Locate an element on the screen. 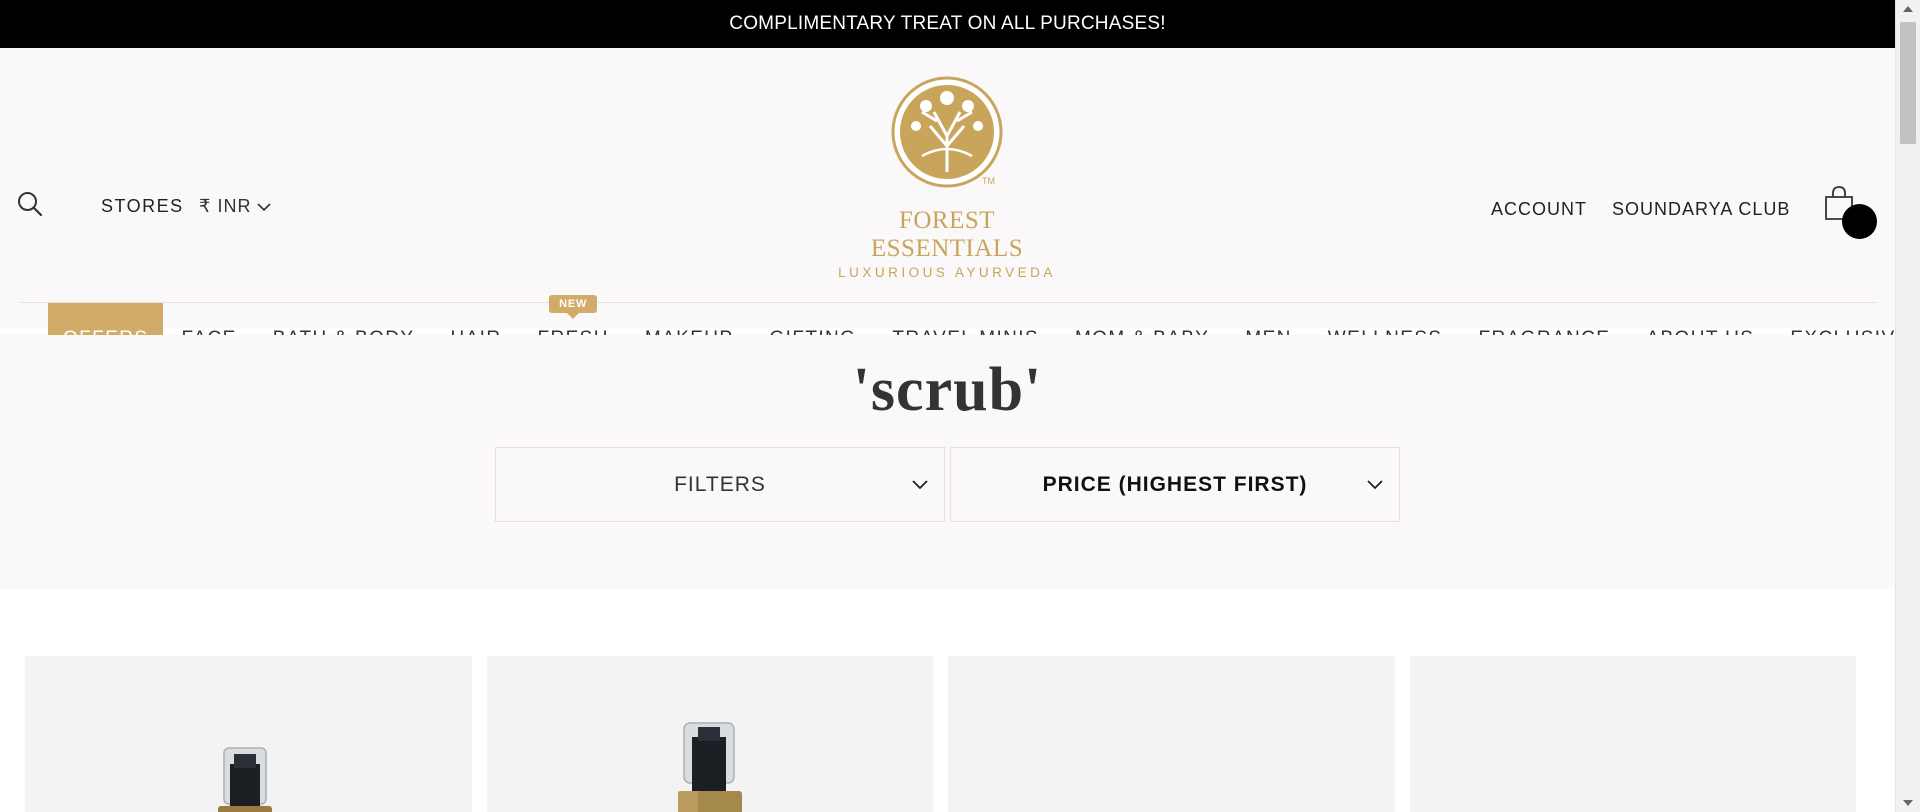 This screenshot has height=812, width=1920. logo-tm: TM is located at coordinates (988, 181).